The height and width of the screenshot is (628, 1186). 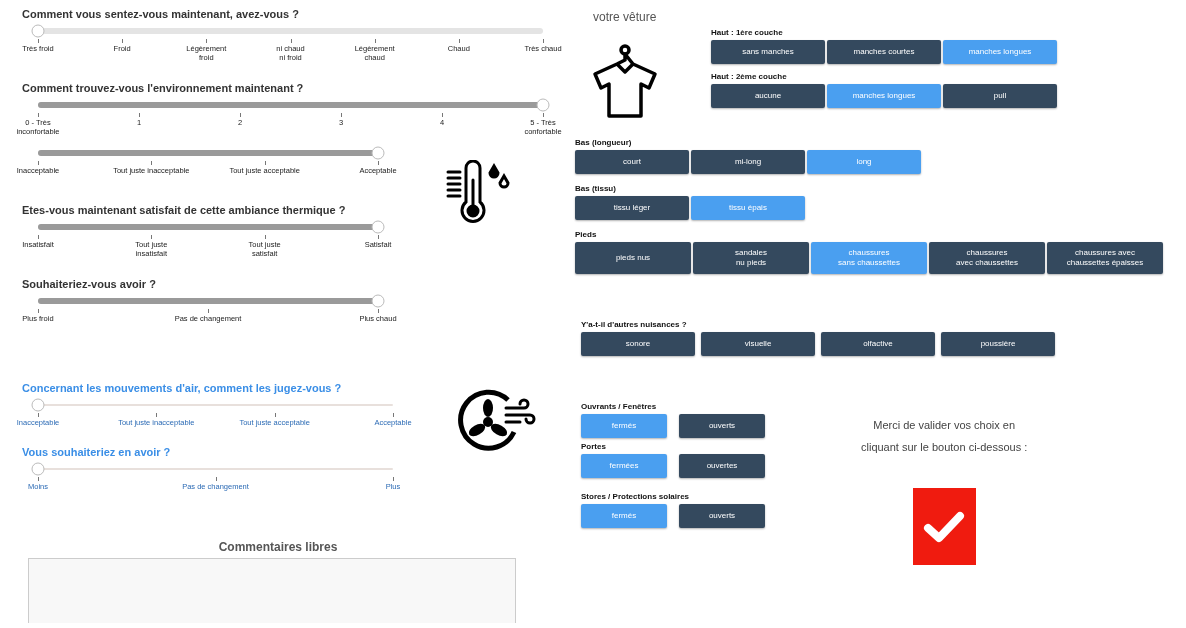 What do you see at coordinates (184, 210) in the screenshot?
I see `question-title: Etes-vous maintenant satisfait de cette ambiance thermique ?` at bounding box center [184, 210].